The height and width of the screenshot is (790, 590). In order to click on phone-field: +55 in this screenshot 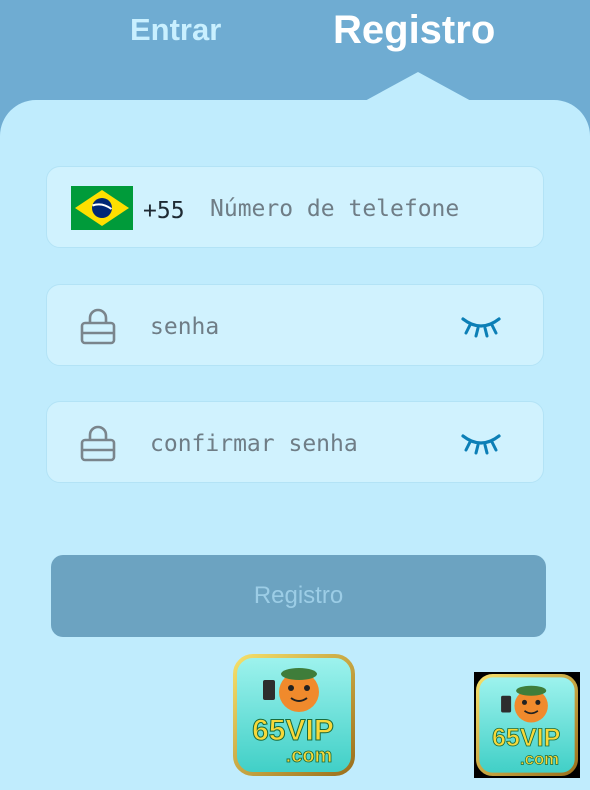, I will do `click(295, 207)`.